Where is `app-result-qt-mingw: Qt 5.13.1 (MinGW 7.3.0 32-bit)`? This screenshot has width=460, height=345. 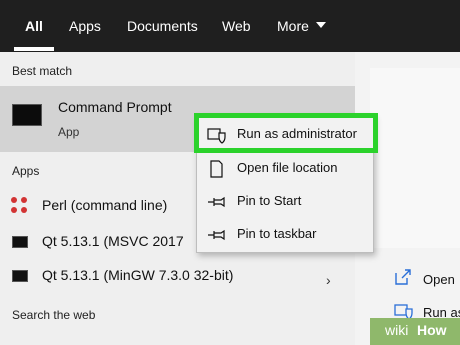
app-result-qt-mingw: Qt 5.13.1 (MinGW 7.3.0 32-bit) is located at coordinates (137, 275).